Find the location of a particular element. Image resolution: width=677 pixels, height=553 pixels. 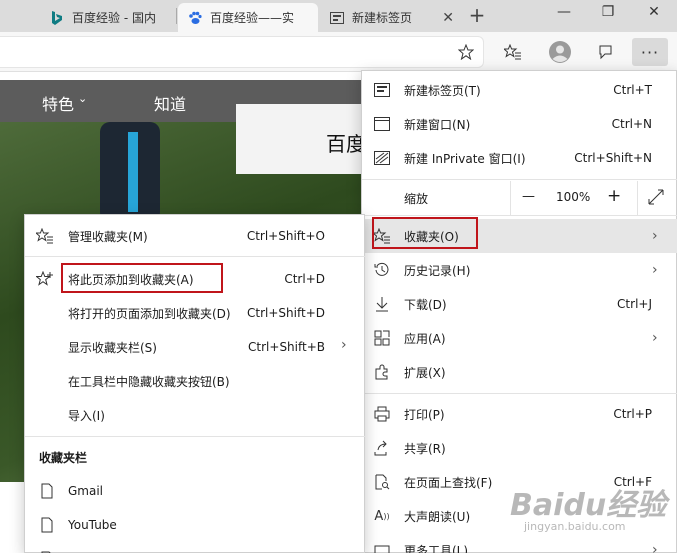

menu-label: 在工具栏中隐藏收藏夹按钮(B) is located at coordinates (149, 381).